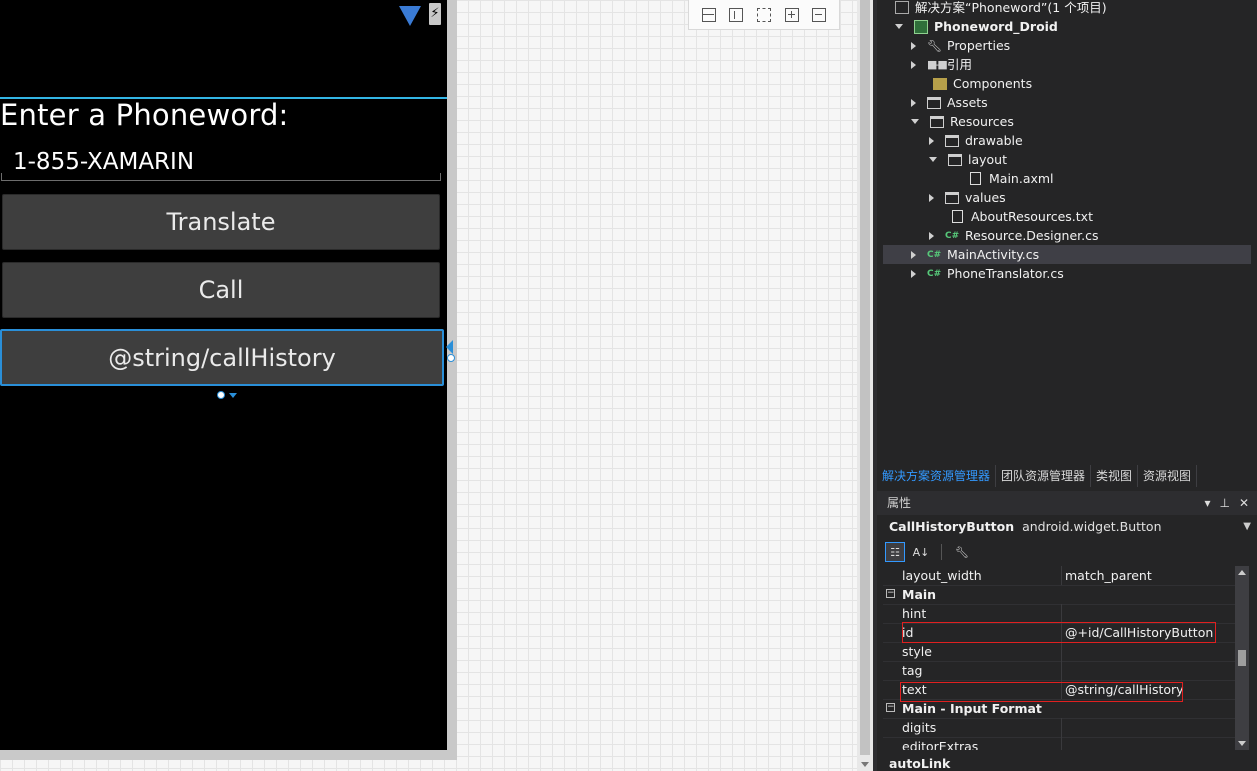 The image size is (1257, 771). Describe the element at coordinates (736, 14) in the screenshot. I see `actual-size-icon` at that location.